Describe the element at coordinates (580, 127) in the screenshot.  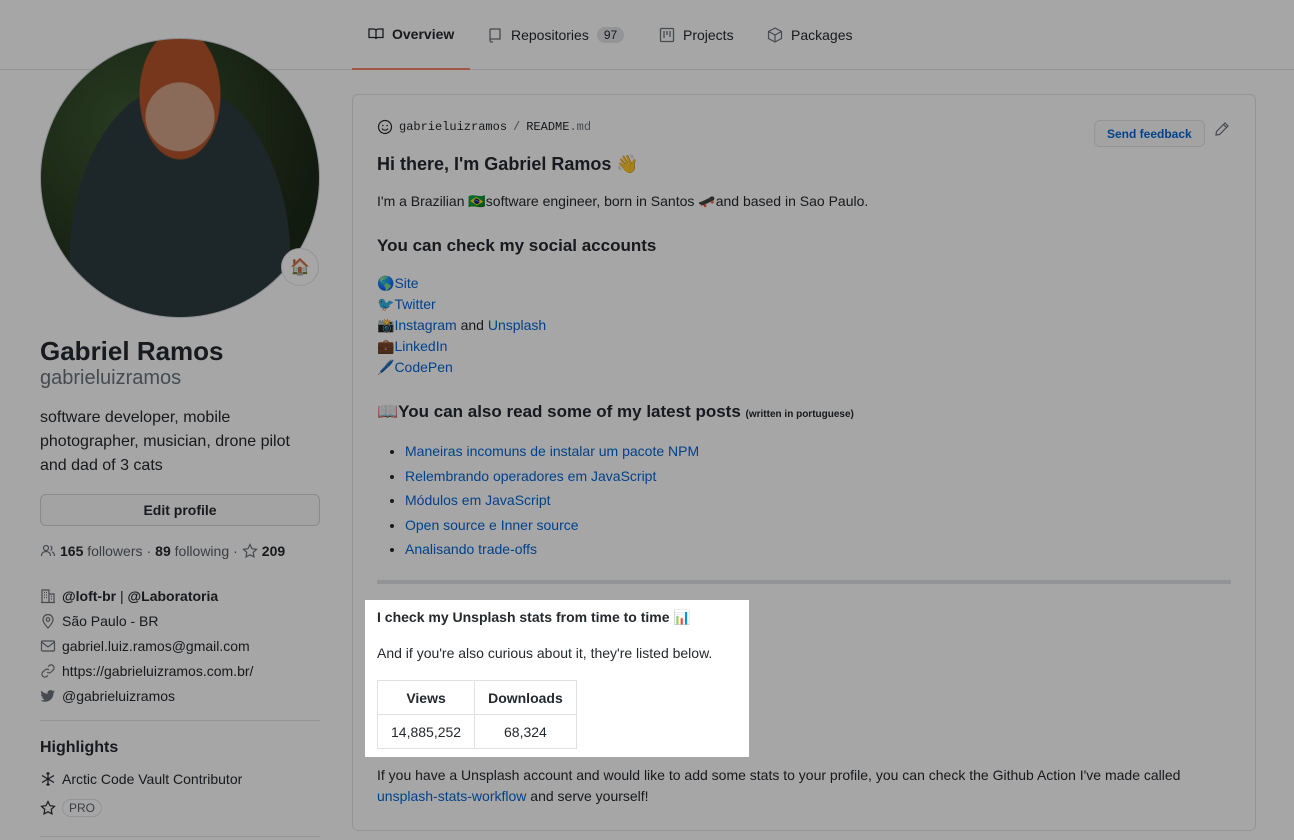
I see `readme-extension: .md` at that location.